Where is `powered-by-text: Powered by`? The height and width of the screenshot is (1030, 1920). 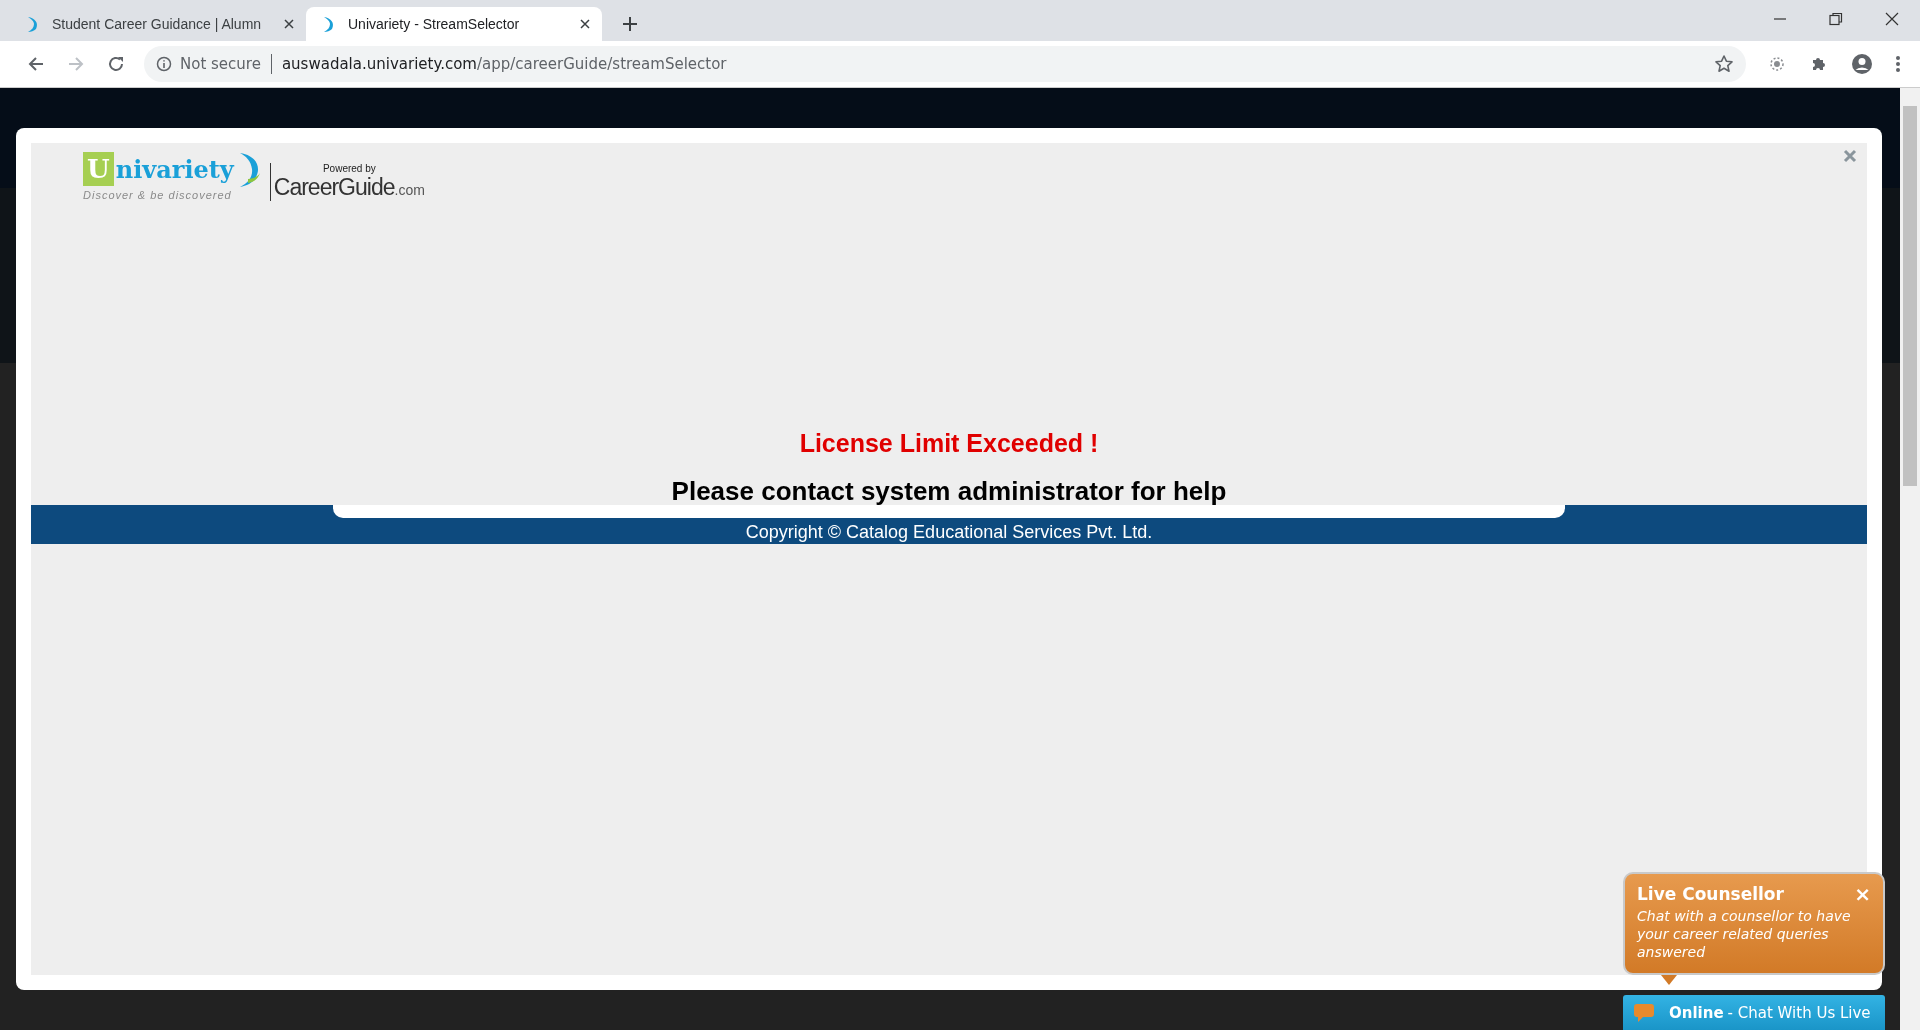 powered-by-text: Powered by is located at coordinates (349, 168).